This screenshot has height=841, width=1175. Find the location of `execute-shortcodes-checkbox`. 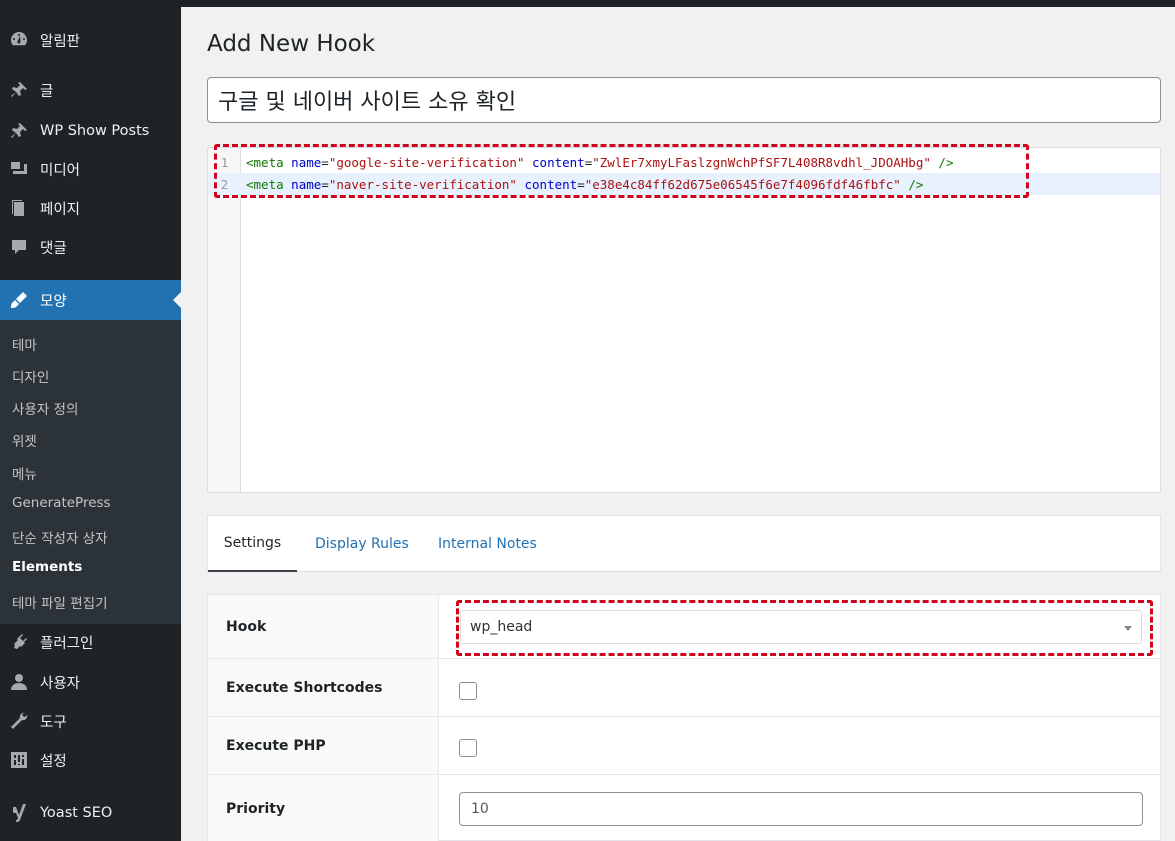

execute-shortcodes-checkbox is located at coordinates (468, 691).